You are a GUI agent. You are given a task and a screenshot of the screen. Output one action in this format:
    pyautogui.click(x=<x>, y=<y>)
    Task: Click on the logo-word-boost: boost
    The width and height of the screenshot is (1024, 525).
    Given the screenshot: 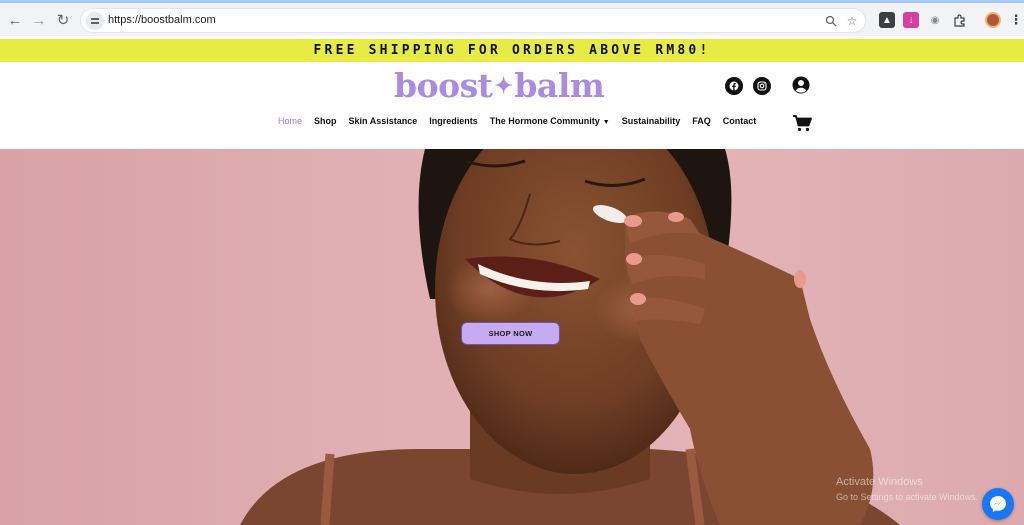 What is the action you would take?
    pyautogui.click(x=443, y=85)
    